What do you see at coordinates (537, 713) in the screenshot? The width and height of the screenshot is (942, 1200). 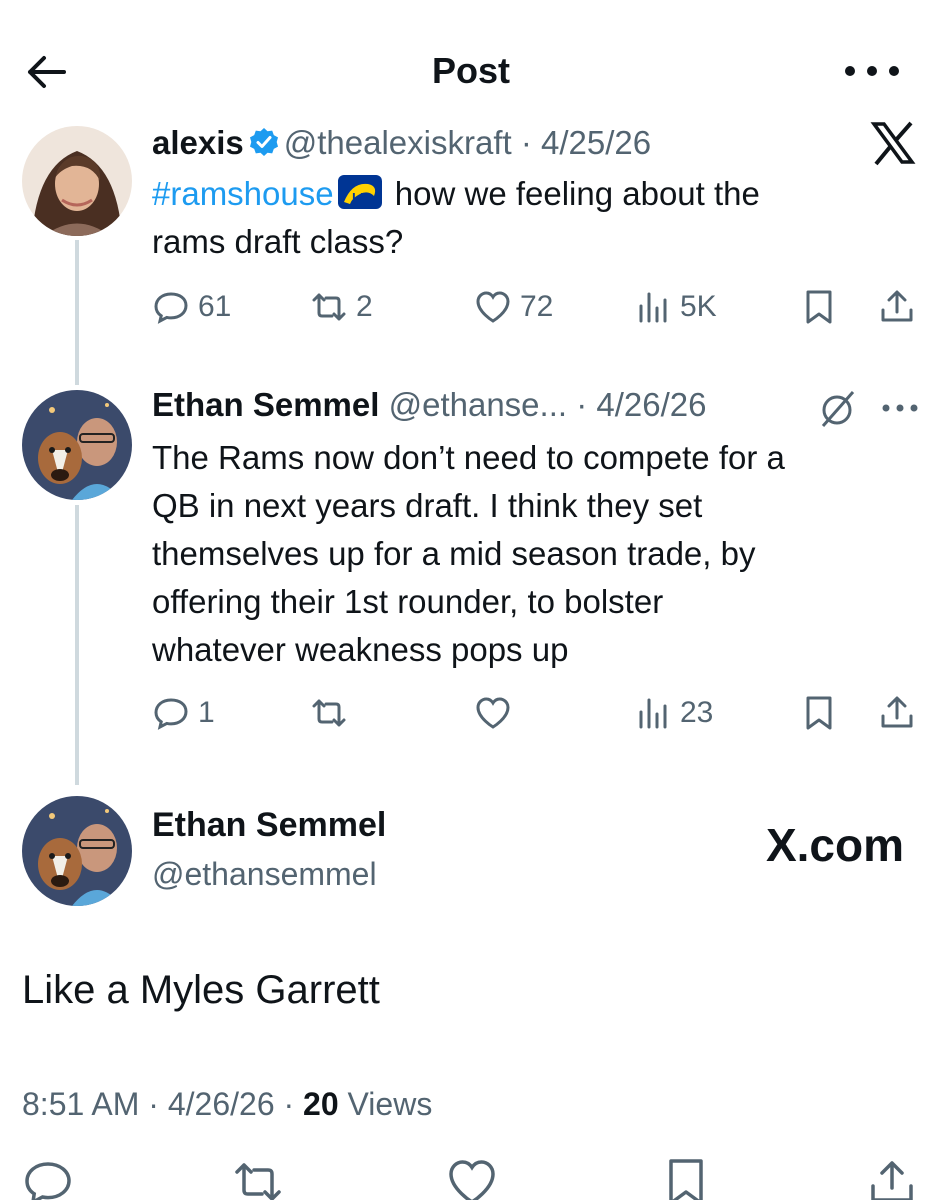 I see `tweet-actions: 1 23` at bounding box center [537, 713].